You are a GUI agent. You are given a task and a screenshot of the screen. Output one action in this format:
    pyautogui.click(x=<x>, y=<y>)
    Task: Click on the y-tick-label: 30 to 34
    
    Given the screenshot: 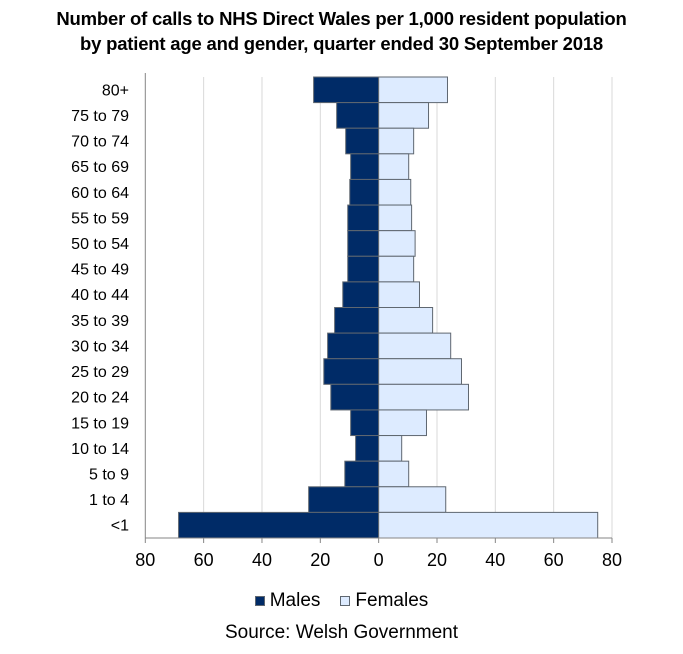 What is the action you would take?
    pyautogui.click(x=100, y=346)
    